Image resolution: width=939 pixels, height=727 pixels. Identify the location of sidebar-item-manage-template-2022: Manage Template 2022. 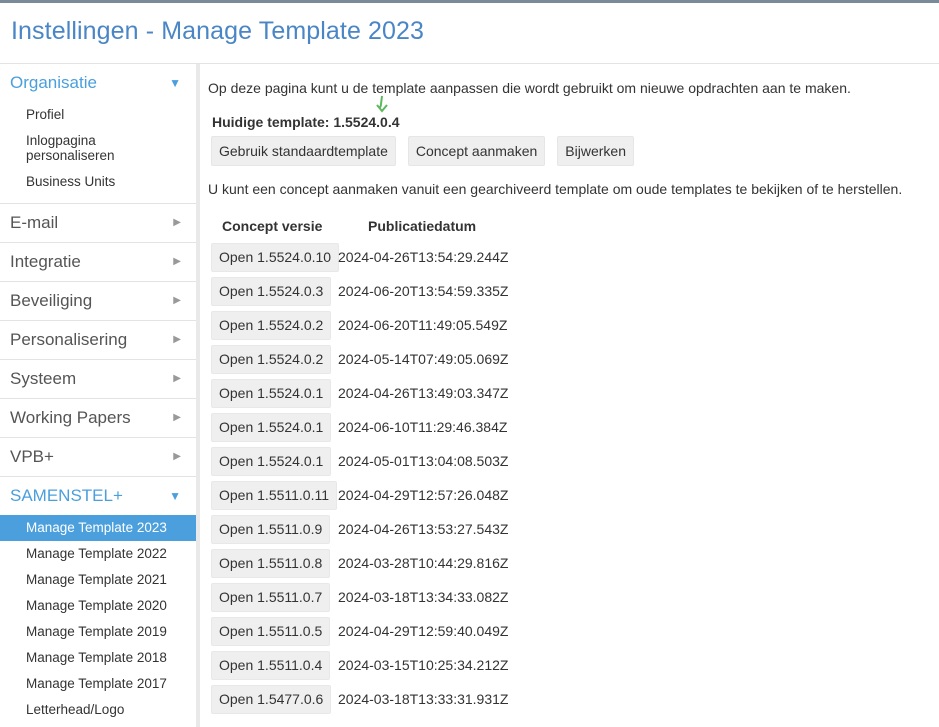
(98, 554).